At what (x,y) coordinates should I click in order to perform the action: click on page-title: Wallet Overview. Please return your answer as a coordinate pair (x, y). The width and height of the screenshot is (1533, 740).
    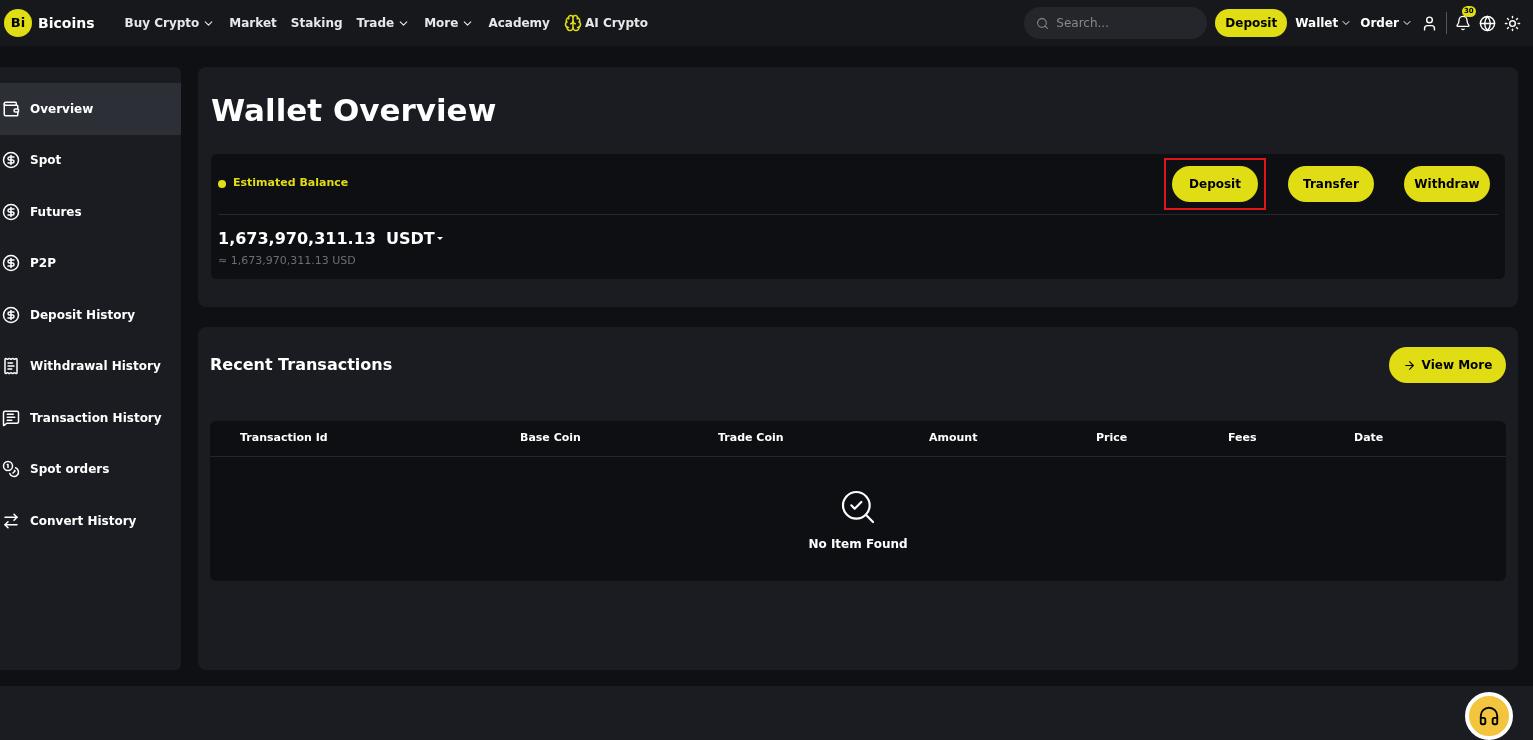
    Looking at the image, I should click on (354, 110).